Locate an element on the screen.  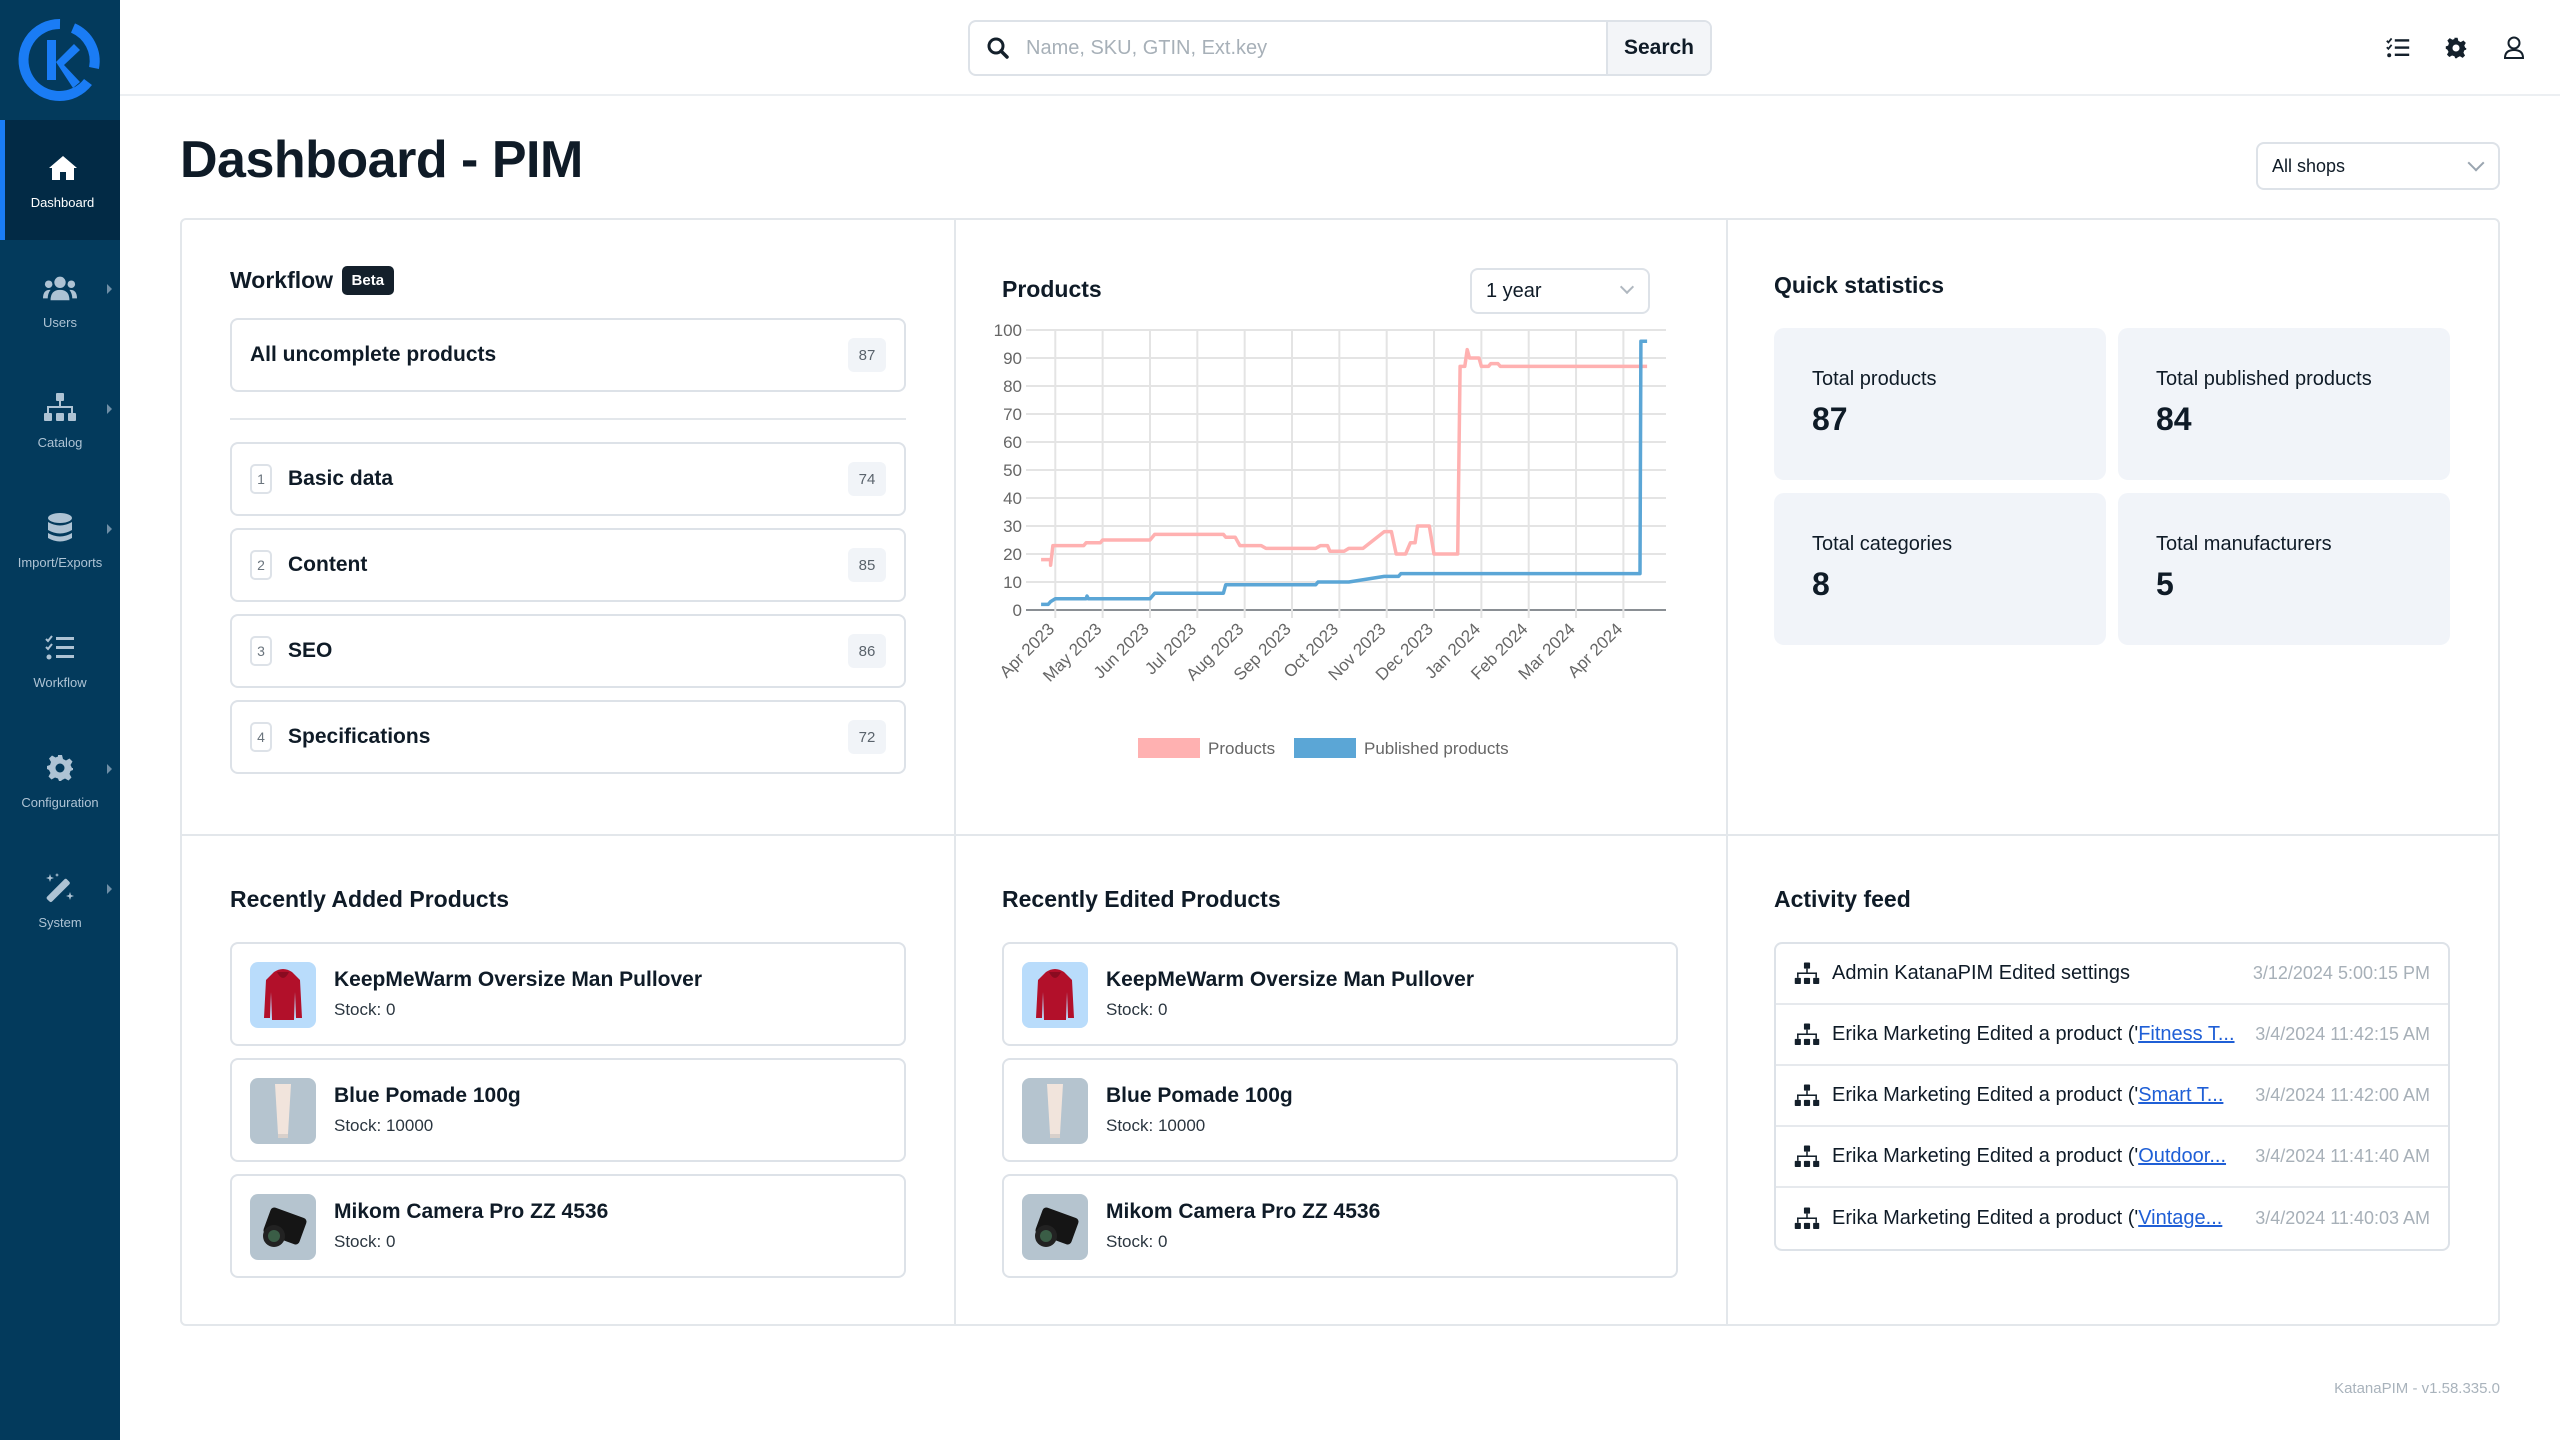
activity-timestamp: 3/4/2024 11:42:00 AM is located at coordinates (2342, 1095).